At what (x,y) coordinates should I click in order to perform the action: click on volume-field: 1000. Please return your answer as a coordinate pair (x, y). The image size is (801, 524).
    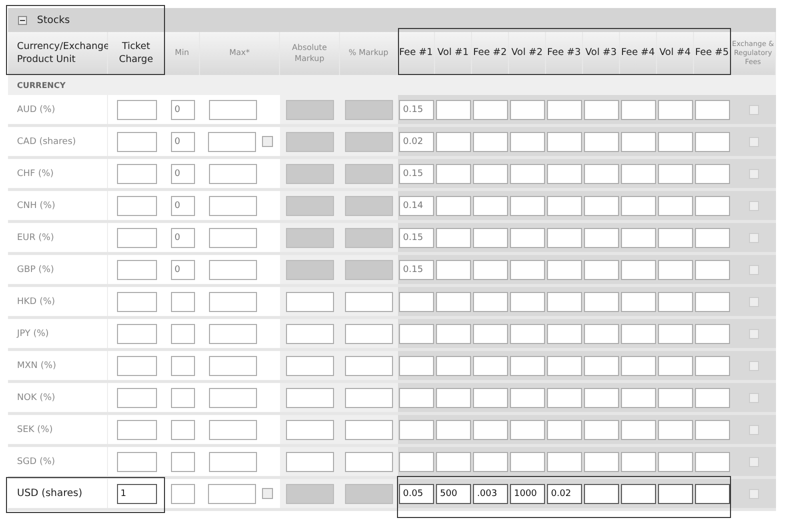
    Looking at the image, I should click on (527, 494).